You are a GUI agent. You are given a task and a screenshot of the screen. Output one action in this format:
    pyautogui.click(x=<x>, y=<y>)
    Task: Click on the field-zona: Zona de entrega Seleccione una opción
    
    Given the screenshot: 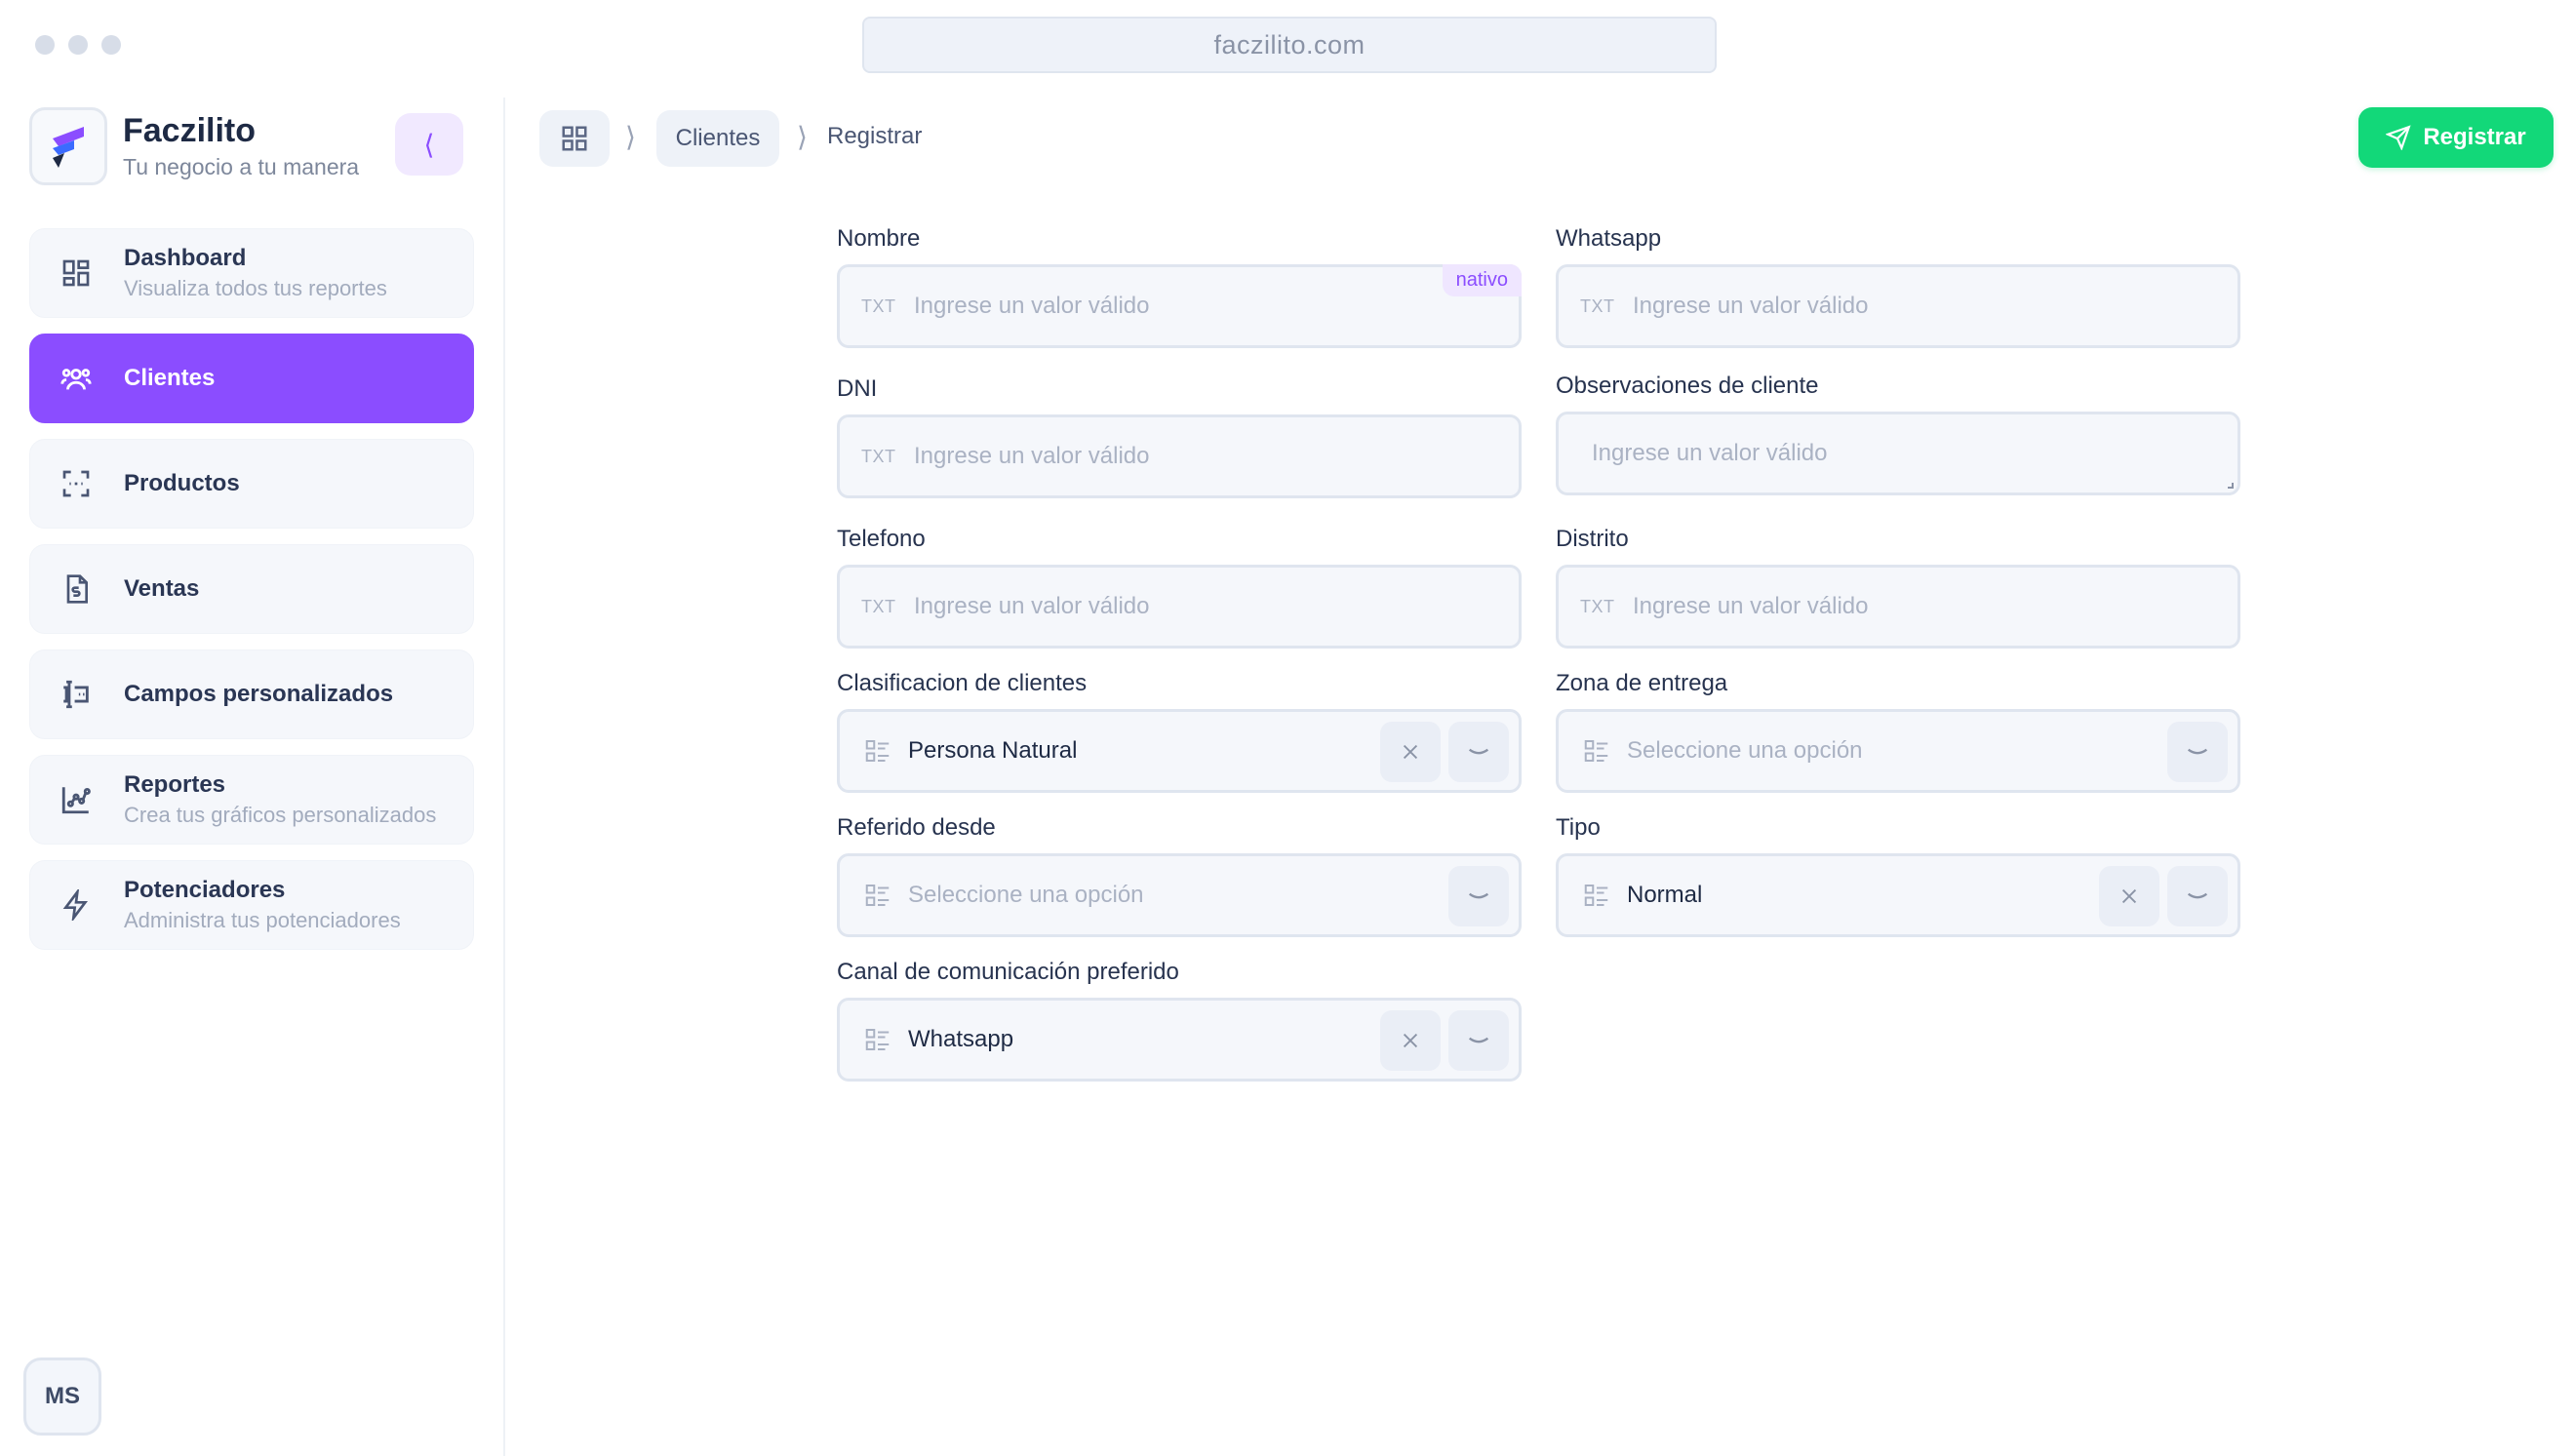 What is the action you would take?
    pyautogui.click(x=1898, y=731)
    